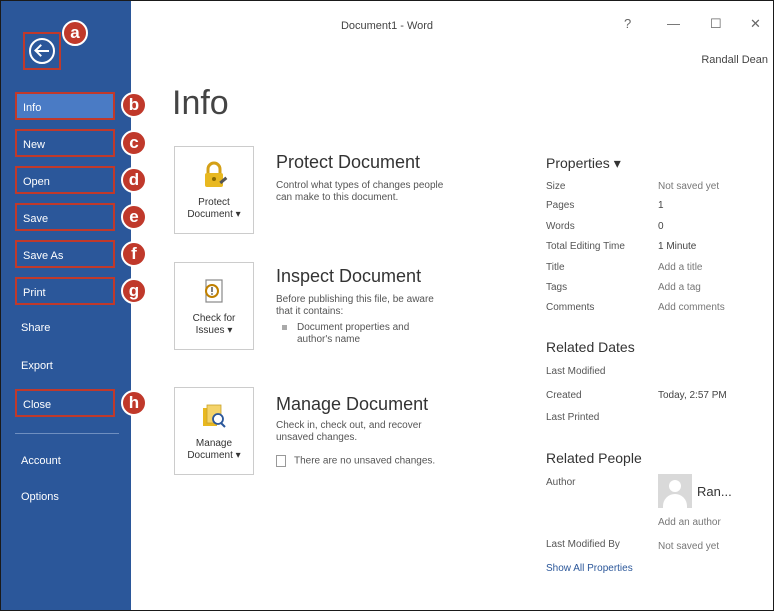 The image size is (774, 611). I want to click on callout-badge: f, so click(134, 254).